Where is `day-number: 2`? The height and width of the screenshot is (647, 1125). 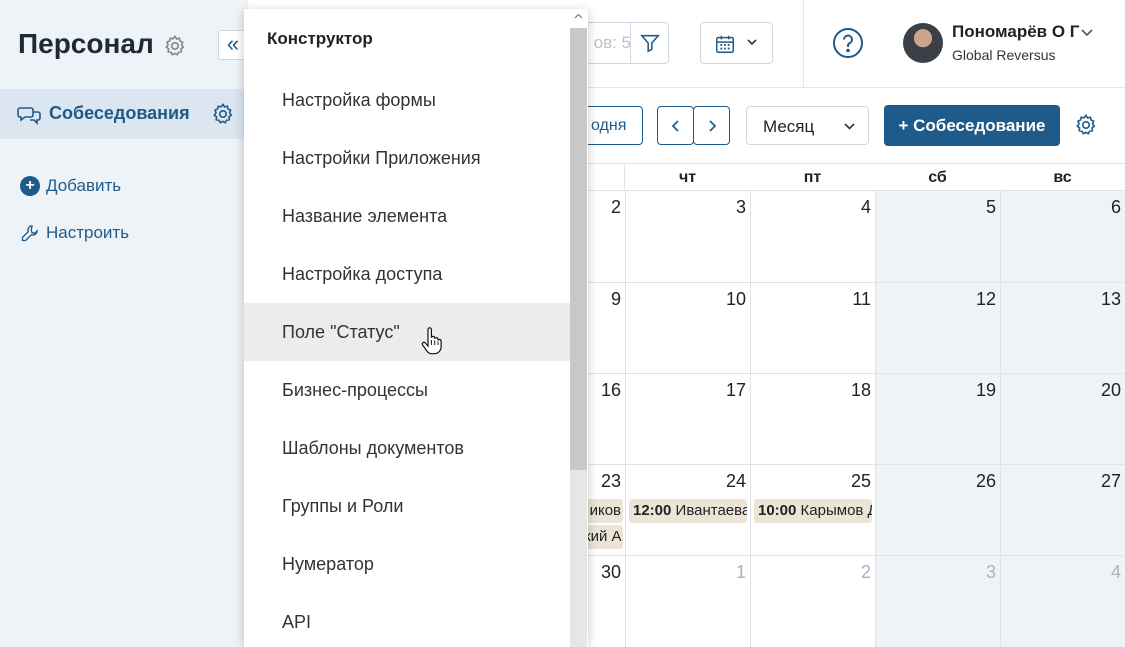 day-number: 2 is located at coordinates (865, 572).